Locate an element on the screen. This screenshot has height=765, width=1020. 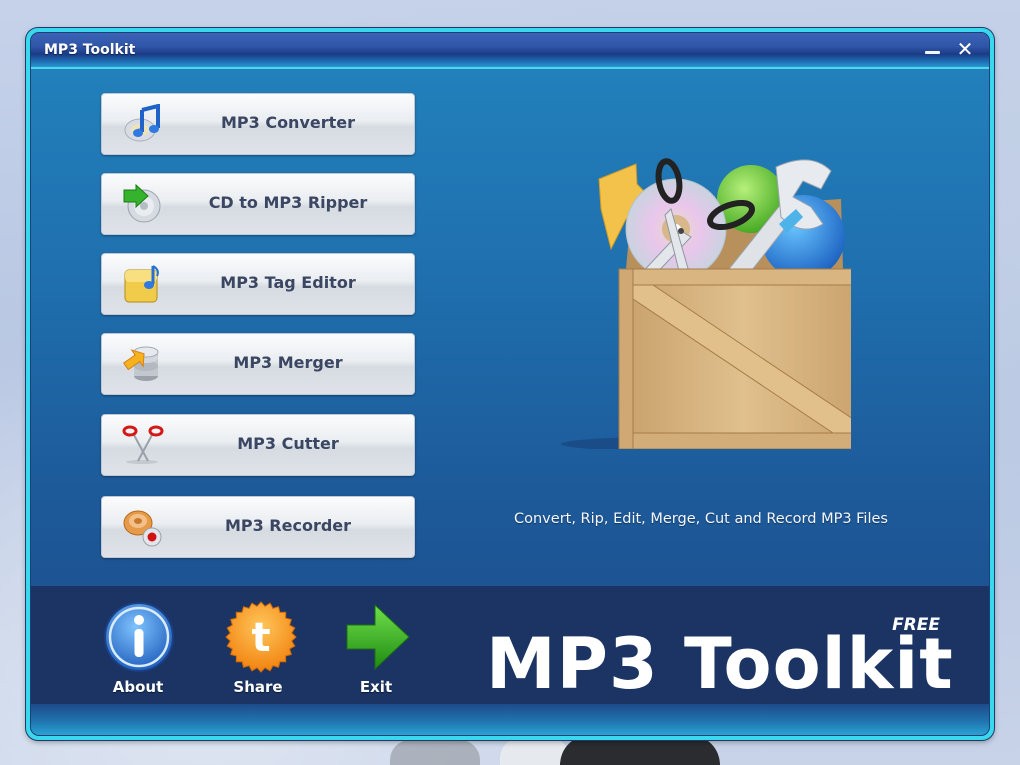
arrow-right-icon is located at coordinates (378, 637).